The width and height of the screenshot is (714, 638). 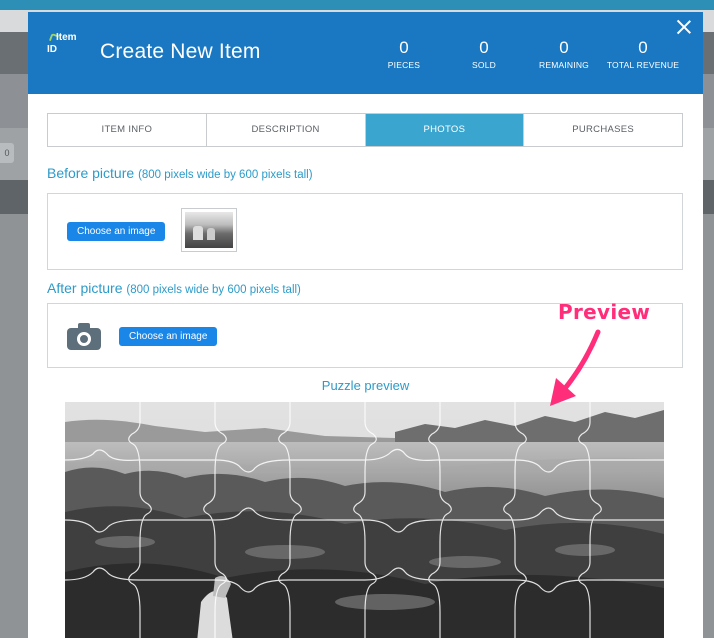 What do you see at coordinates (365, 231) in the screenshot?
I see `before-picture-box: Choose an image` at bounding box center [365, 231].